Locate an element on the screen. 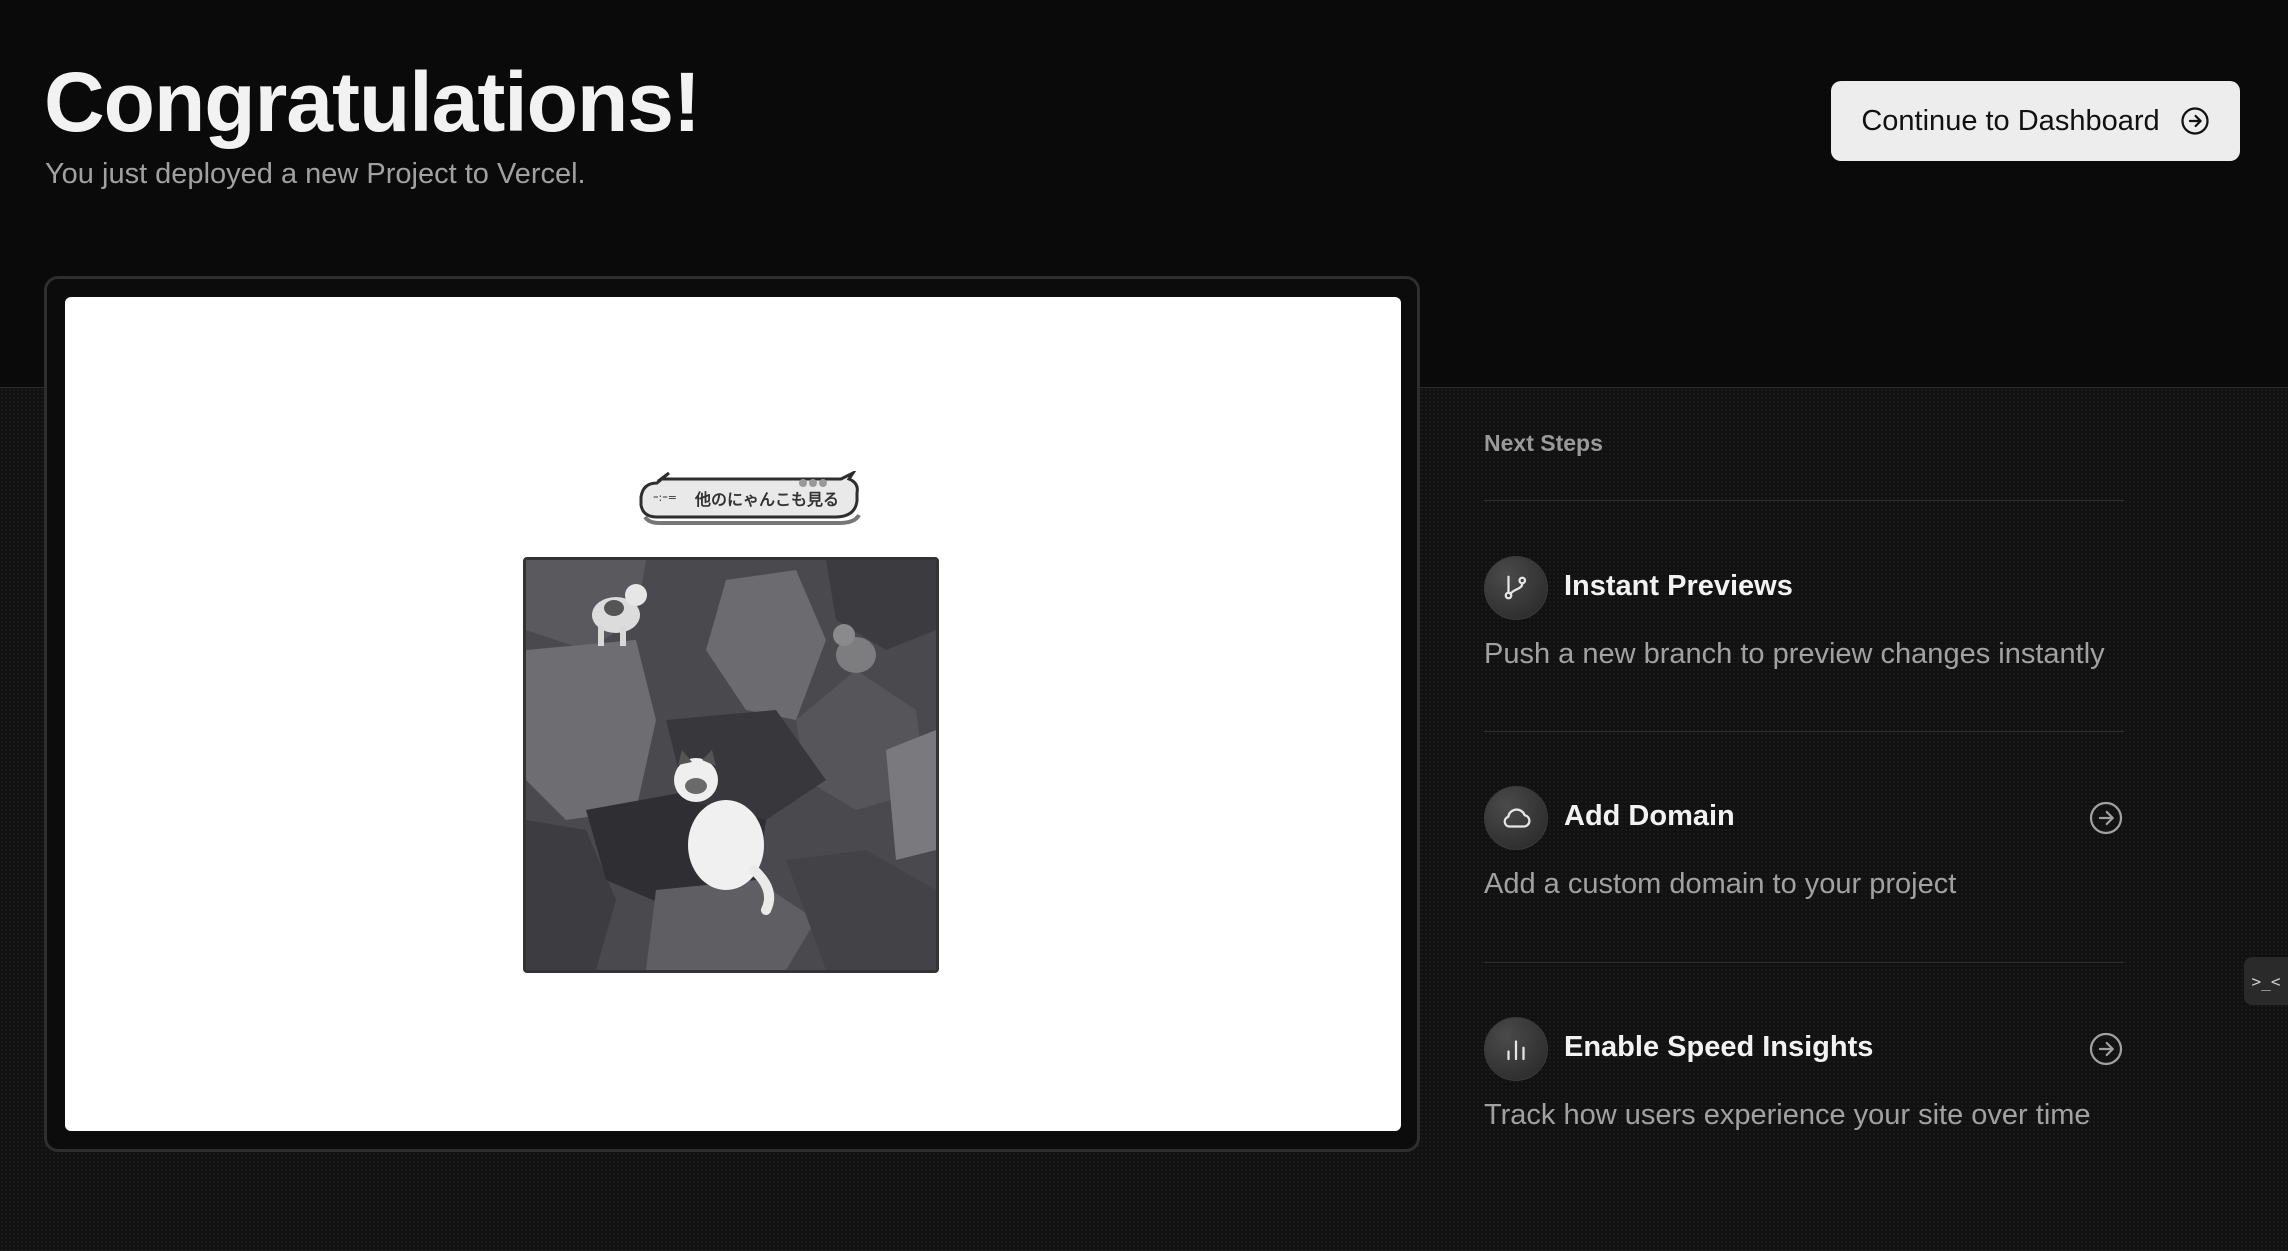 The height and width of the screenshot is (1251, 2288). toolbar-toggle-label: >_< is located at coordinates (2266, 981).